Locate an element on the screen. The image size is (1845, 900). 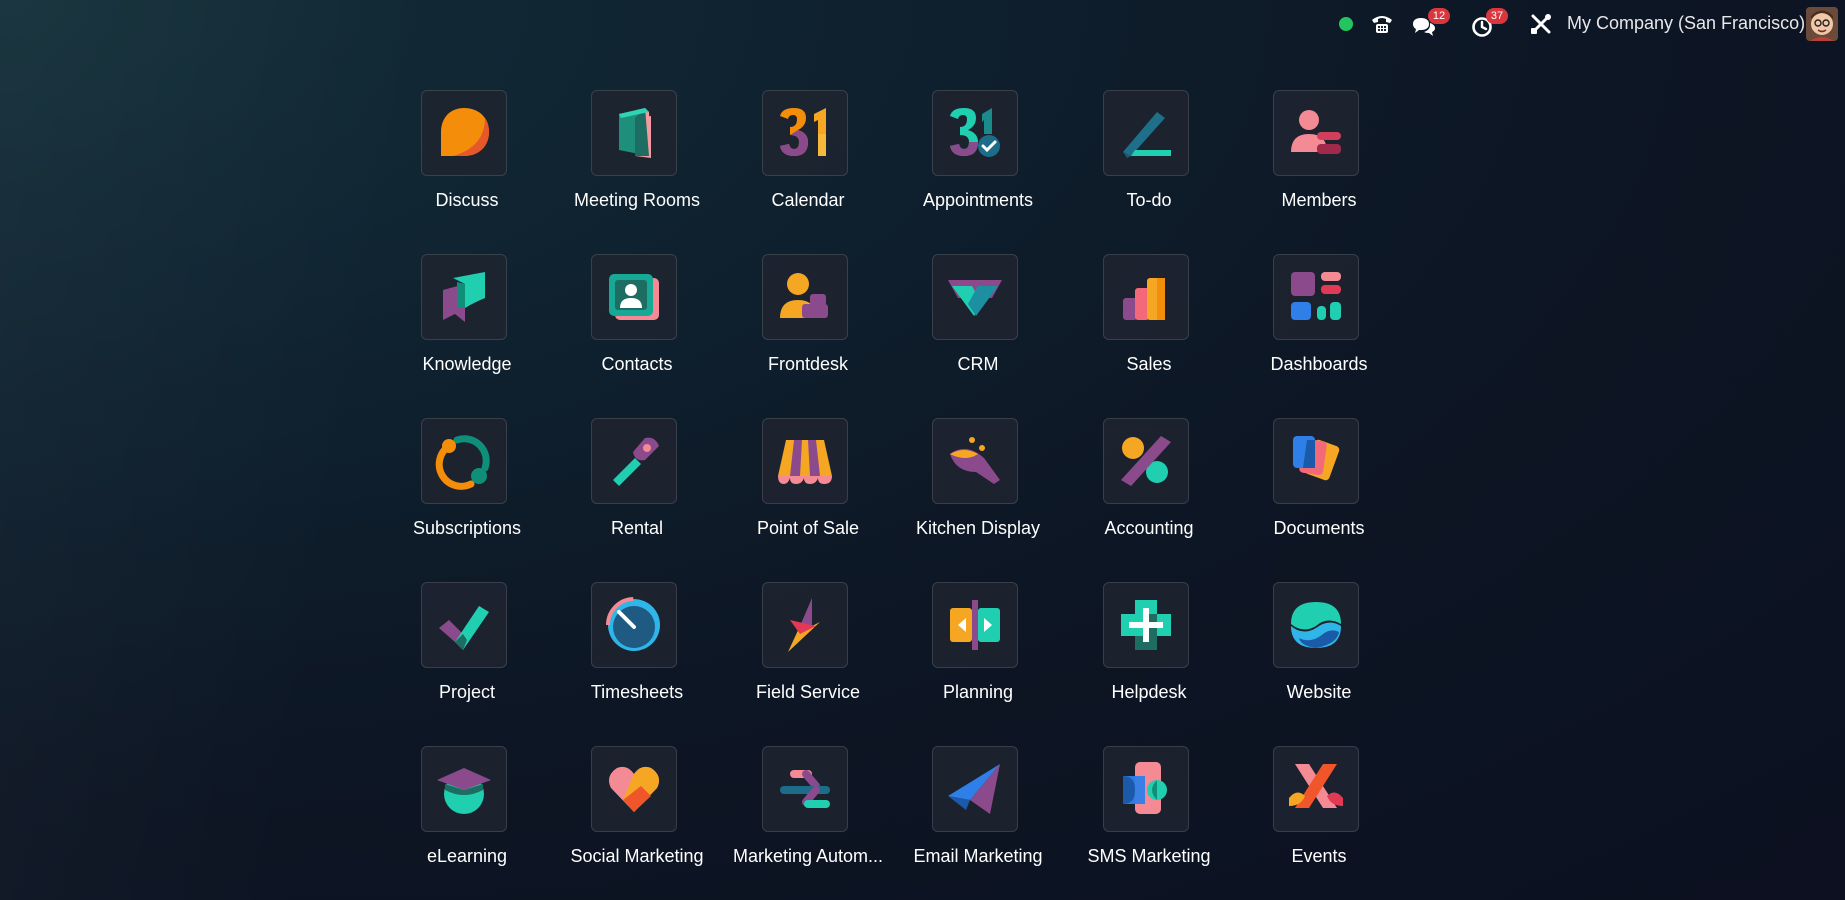
crm-icon is located at coordinates (975, 297).